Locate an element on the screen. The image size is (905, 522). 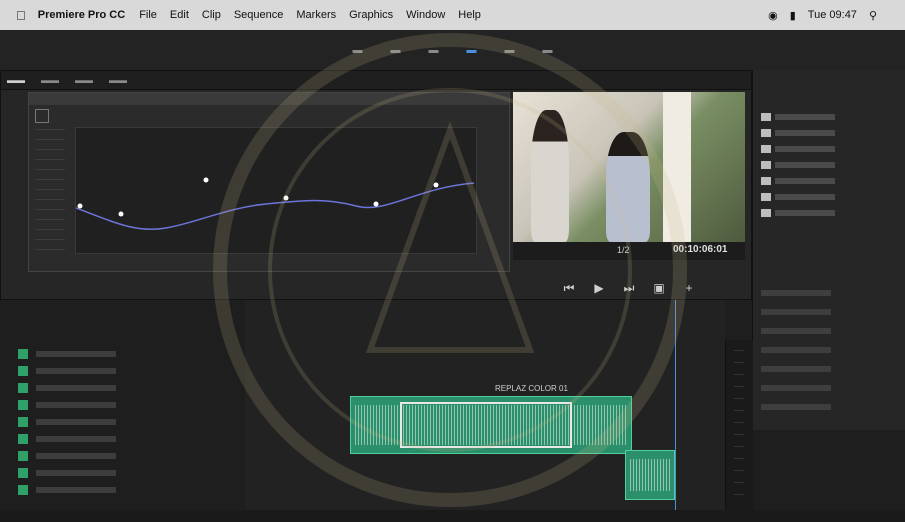
audio-meter is located at coordinates (739, 425).